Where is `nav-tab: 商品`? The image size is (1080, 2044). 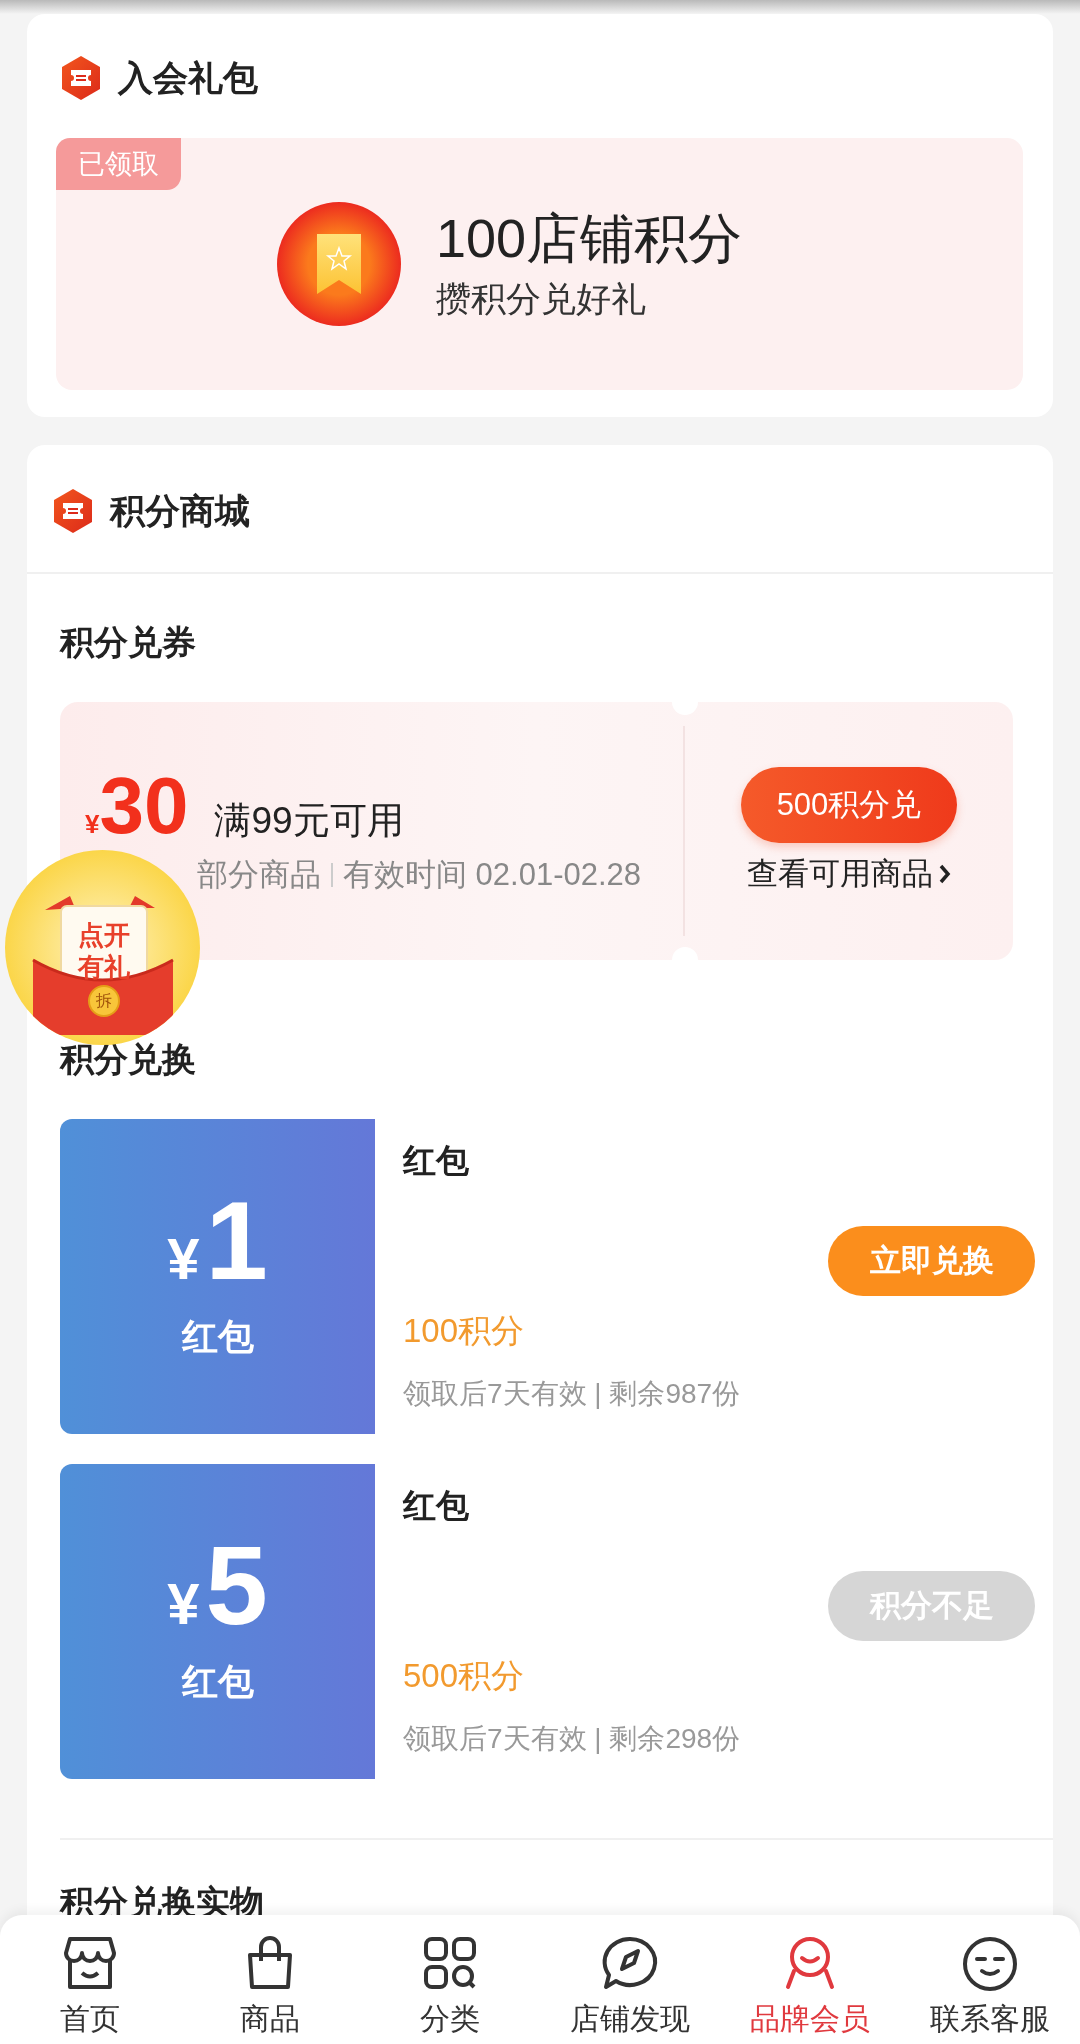 nav-tab: 商品 is located at coordinates (270, 1979).